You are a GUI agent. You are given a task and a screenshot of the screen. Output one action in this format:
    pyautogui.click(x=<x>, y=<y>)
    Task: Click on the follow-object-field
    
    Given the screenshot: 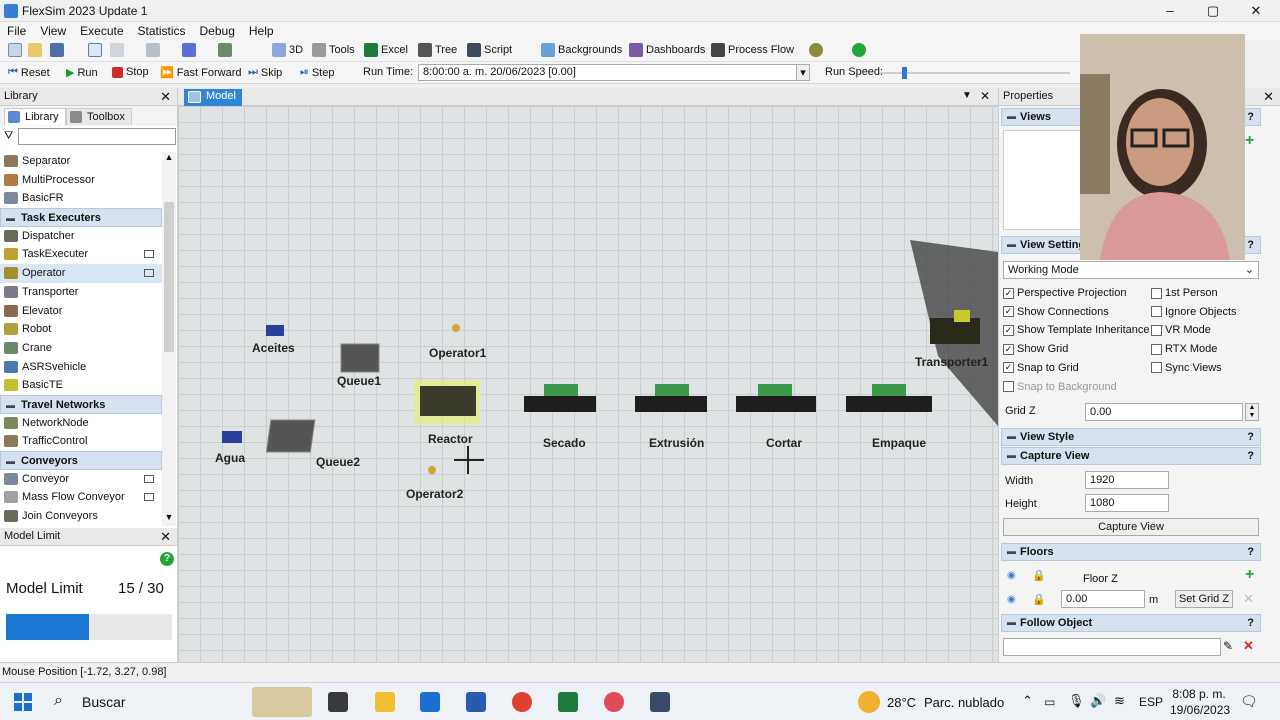 What is the action you would take?
    pyautogui.click(x=1112, y=647)
    